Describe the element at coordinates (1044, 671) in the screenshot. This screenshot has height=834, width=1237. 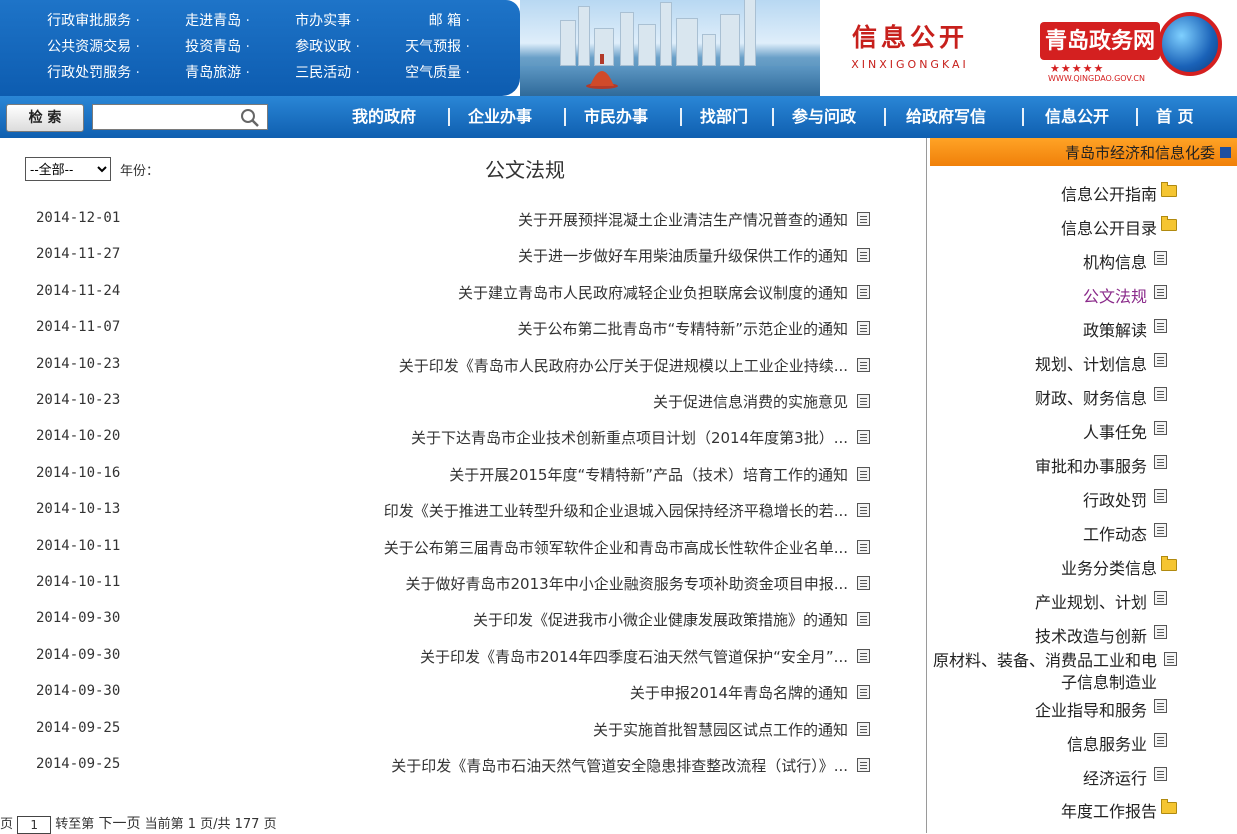
I see `sidebar-item-label: 原材料、装备、消费品工业和电子信息制造业` at that location.